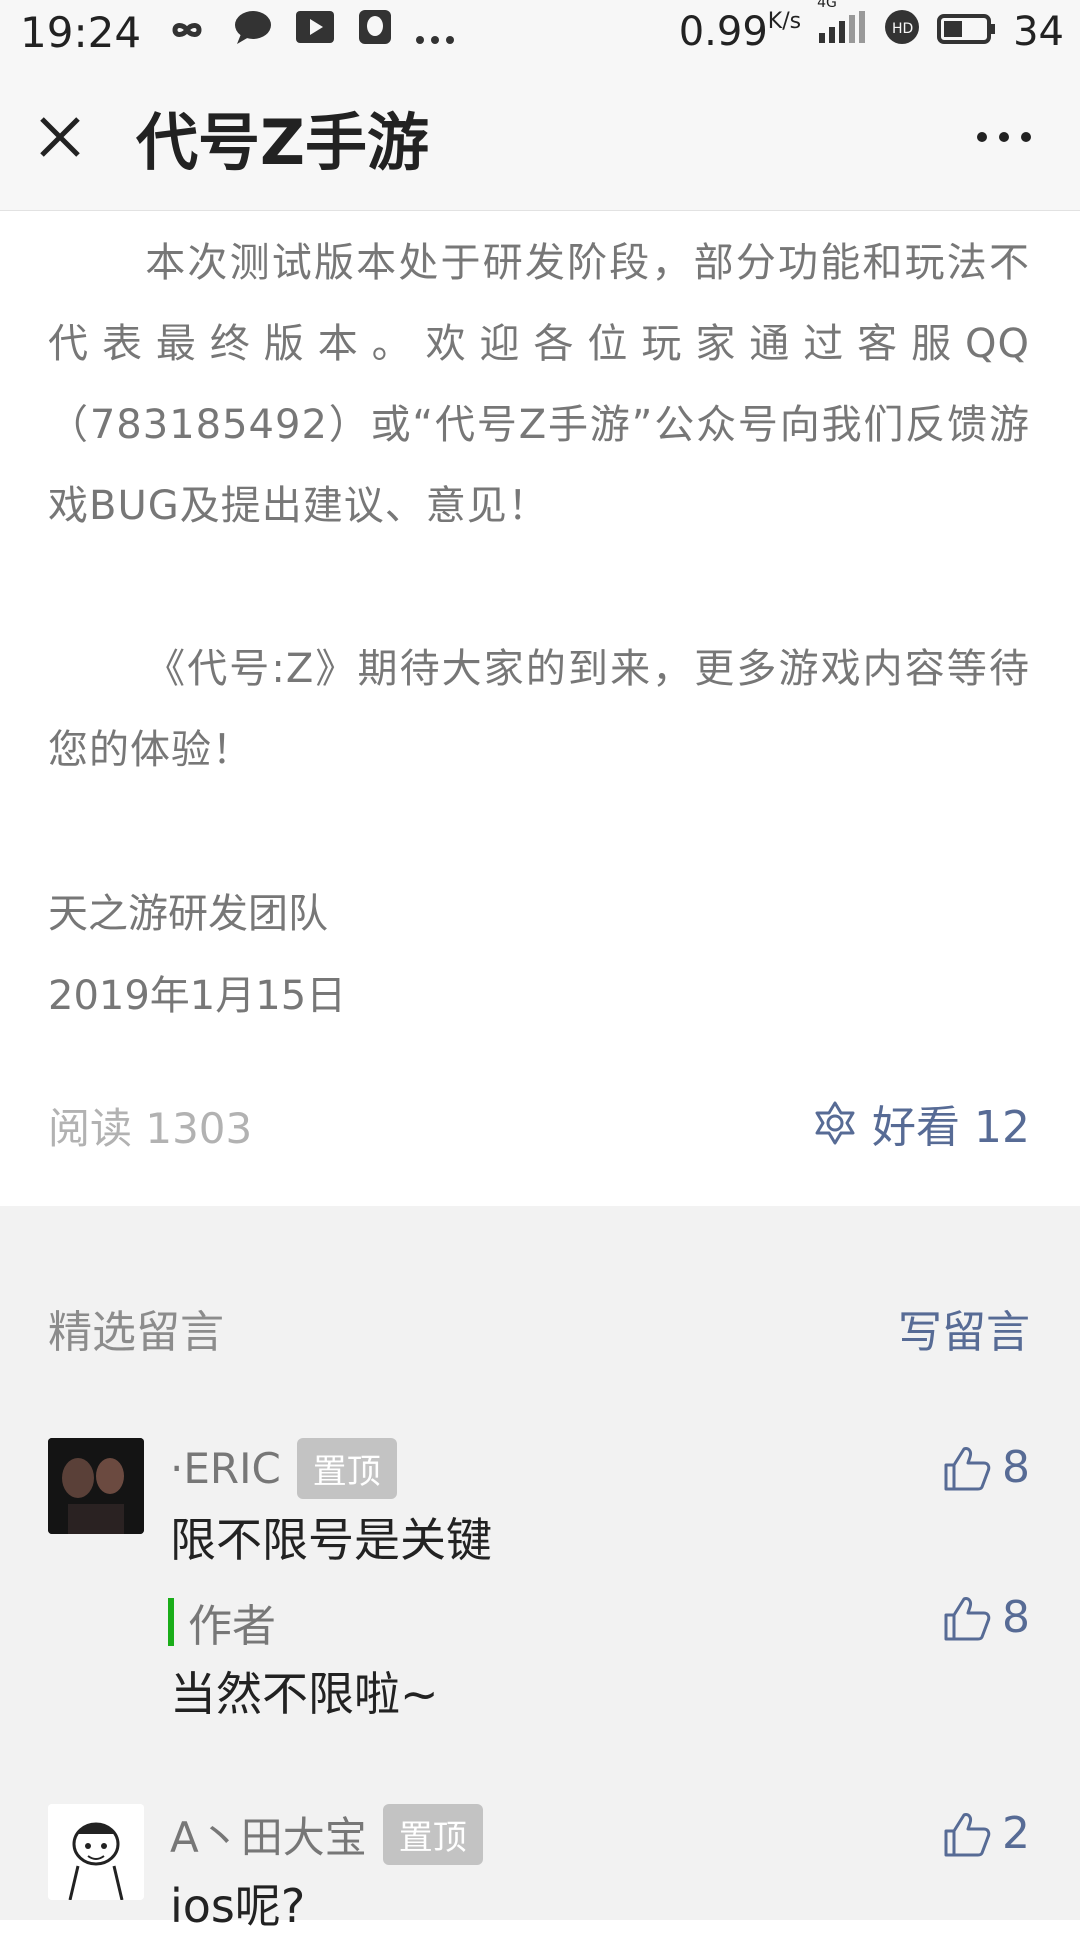 This screenshot has height=1936, width=1080. I want to click on author-label: 作者, so click(232, 1626).